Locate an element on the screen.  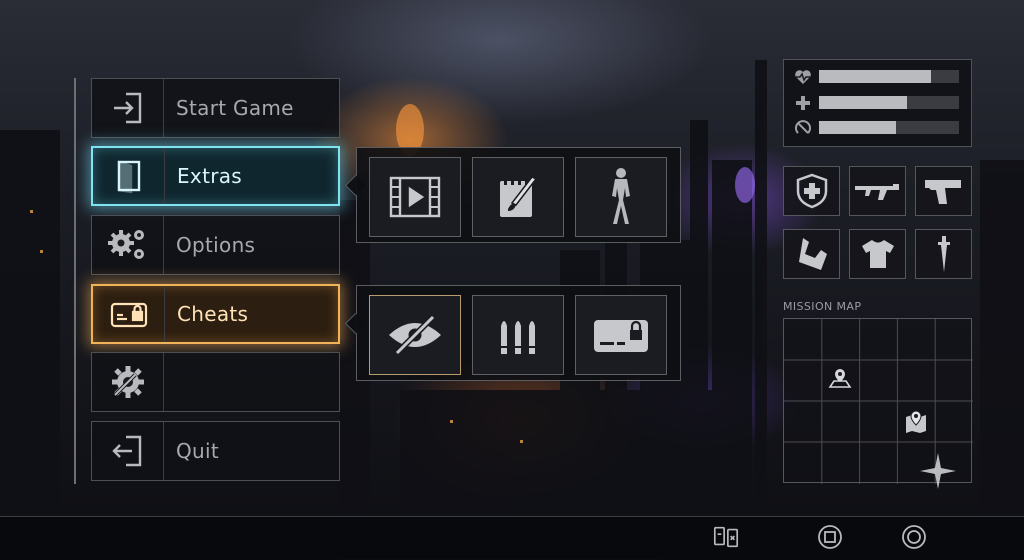
extras-submenu is located at coordinates (518, 195).